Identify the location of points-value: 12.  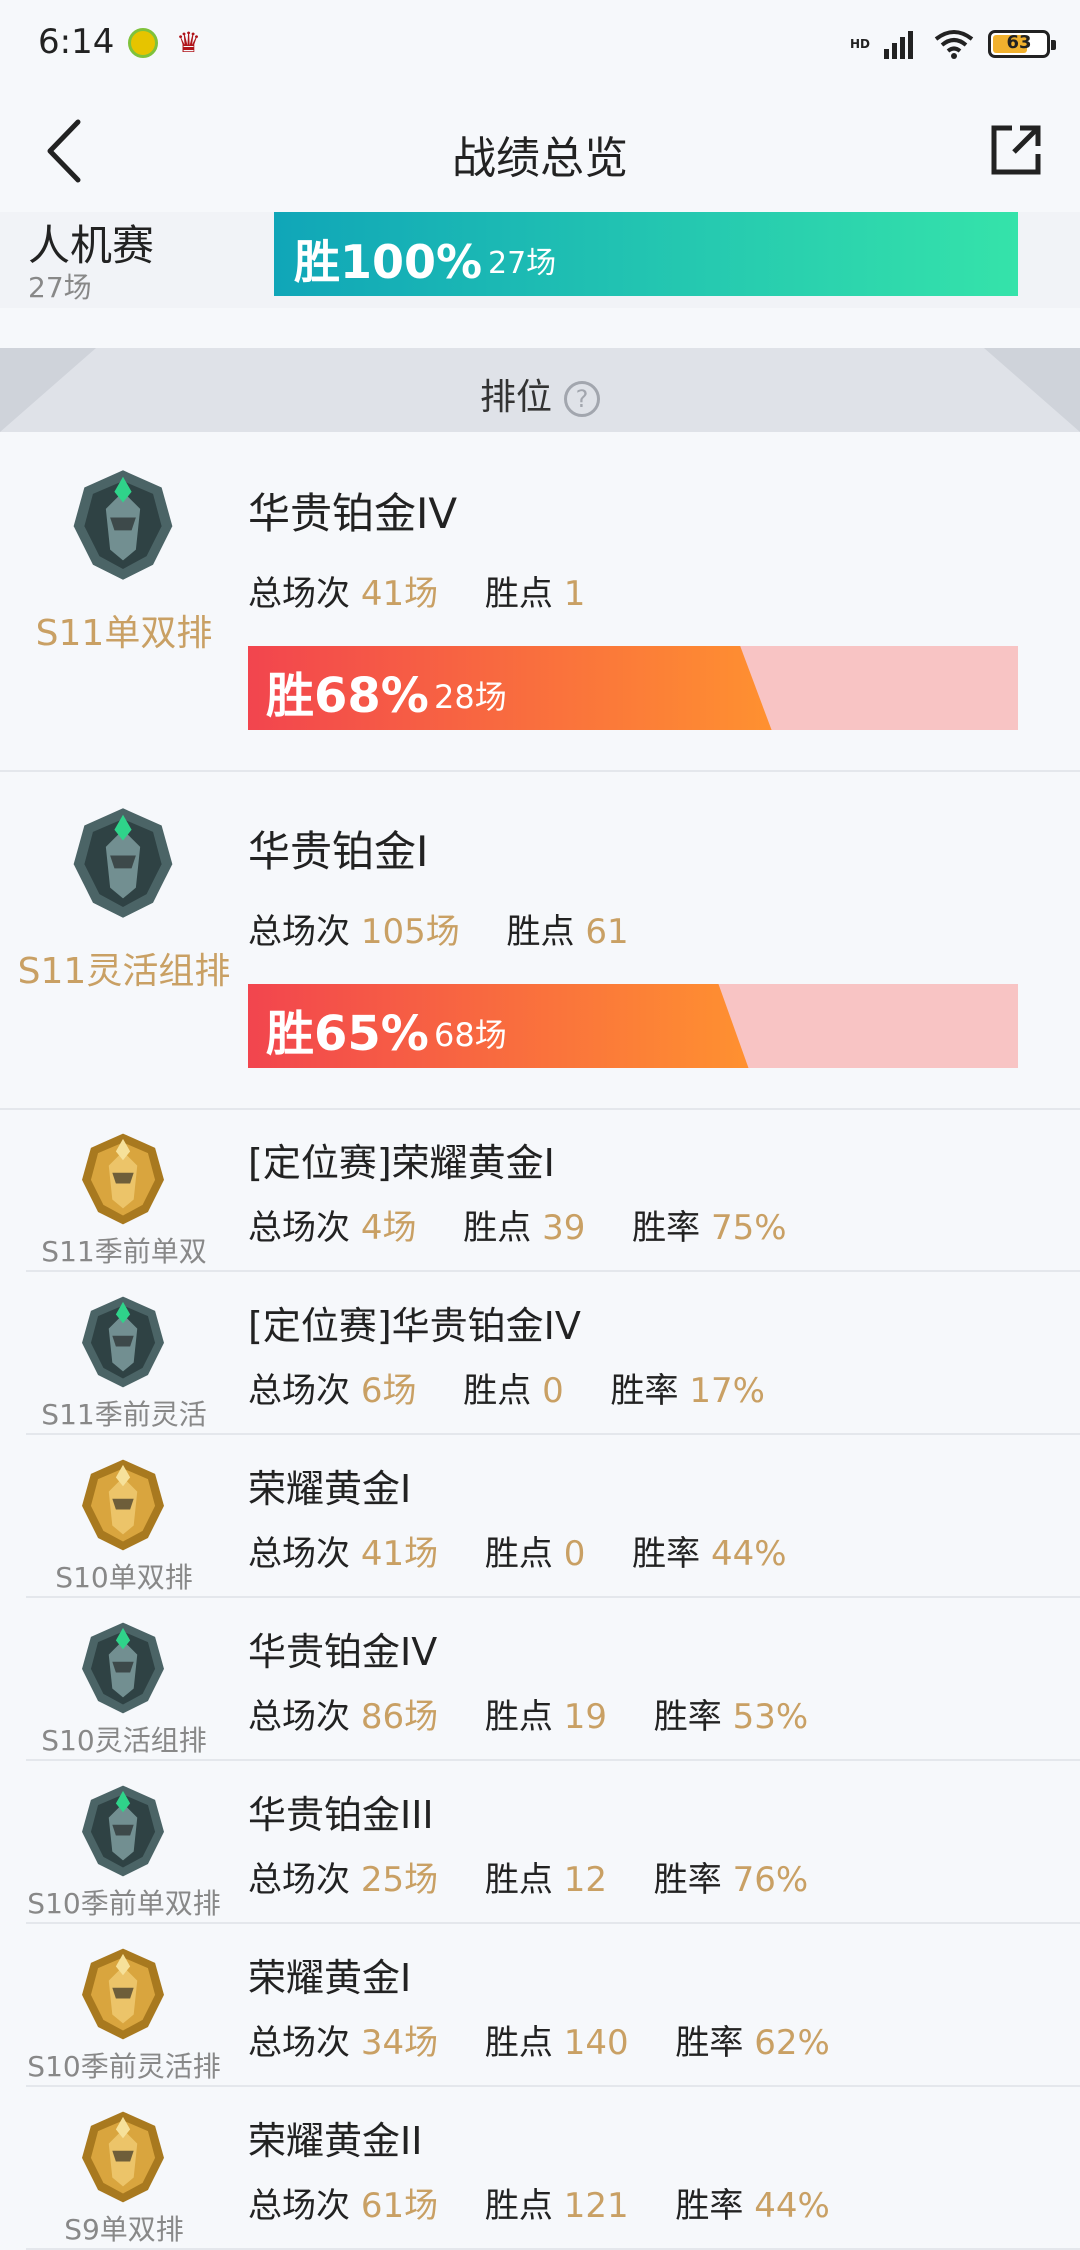
(585, 1880).